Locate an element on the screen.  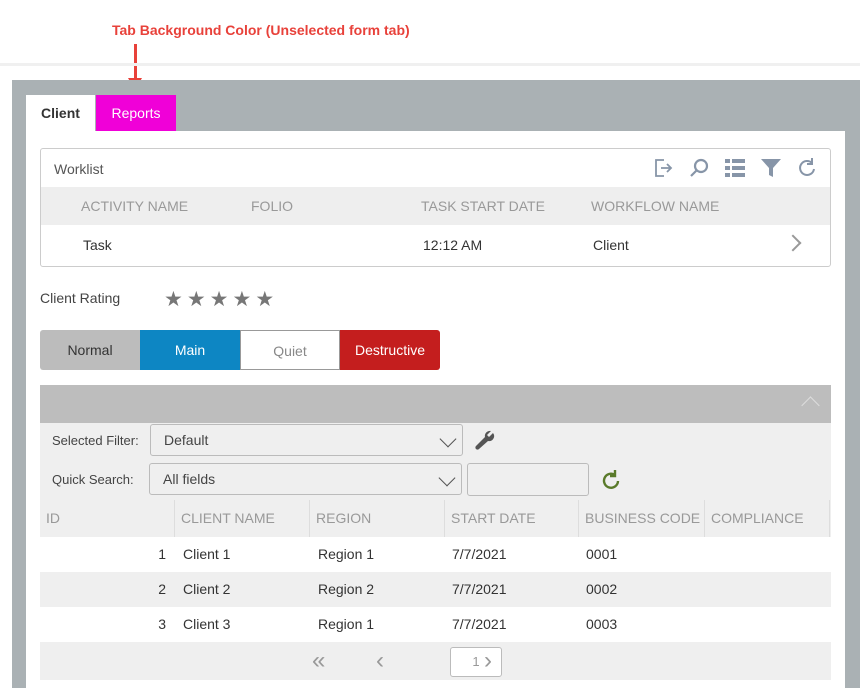
page-input: 1 is located at coordinates (476, 662).